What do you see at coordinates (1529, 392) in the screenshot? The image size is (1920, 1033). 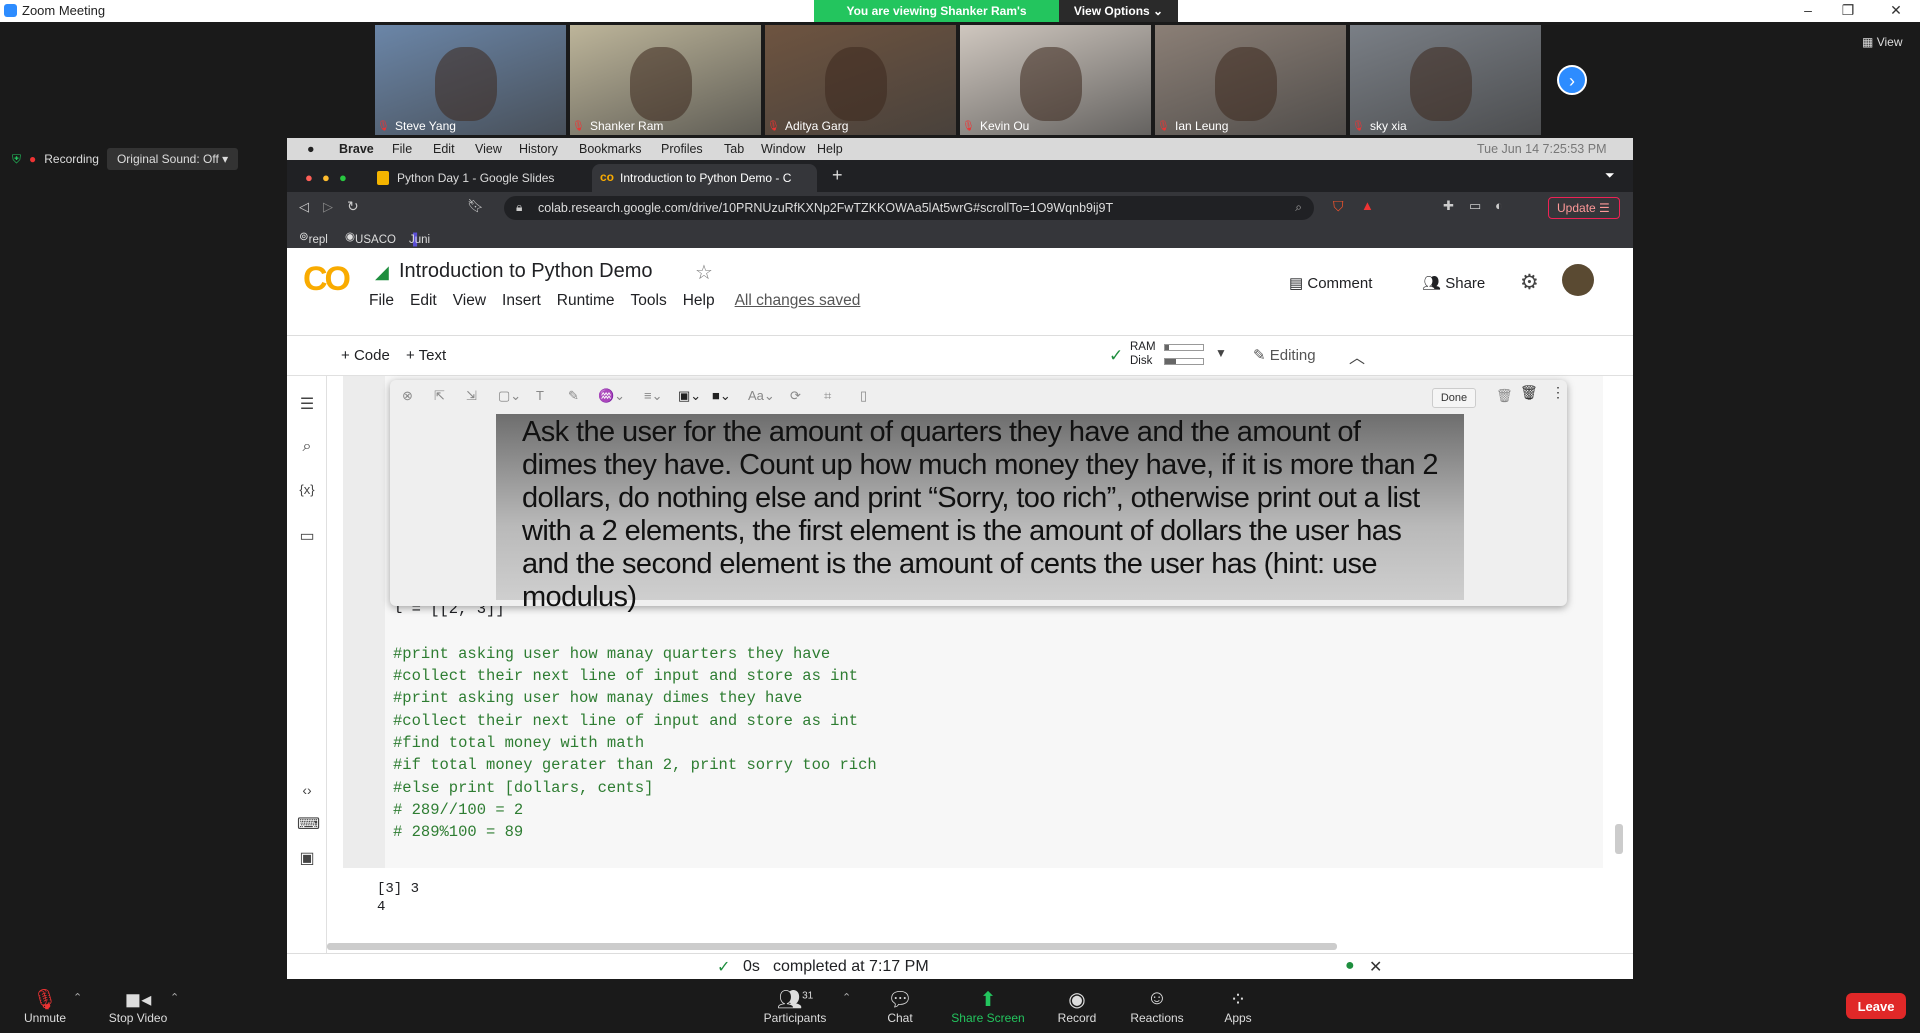 I see `delete-cell-icon: 🗑︎` at bounding box center [1529, 392].